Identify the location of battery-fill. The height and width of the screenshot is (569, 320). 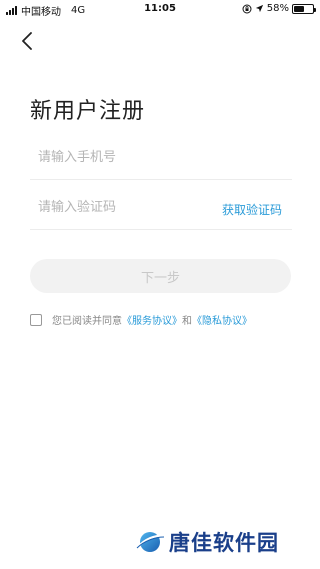
(299, 8).